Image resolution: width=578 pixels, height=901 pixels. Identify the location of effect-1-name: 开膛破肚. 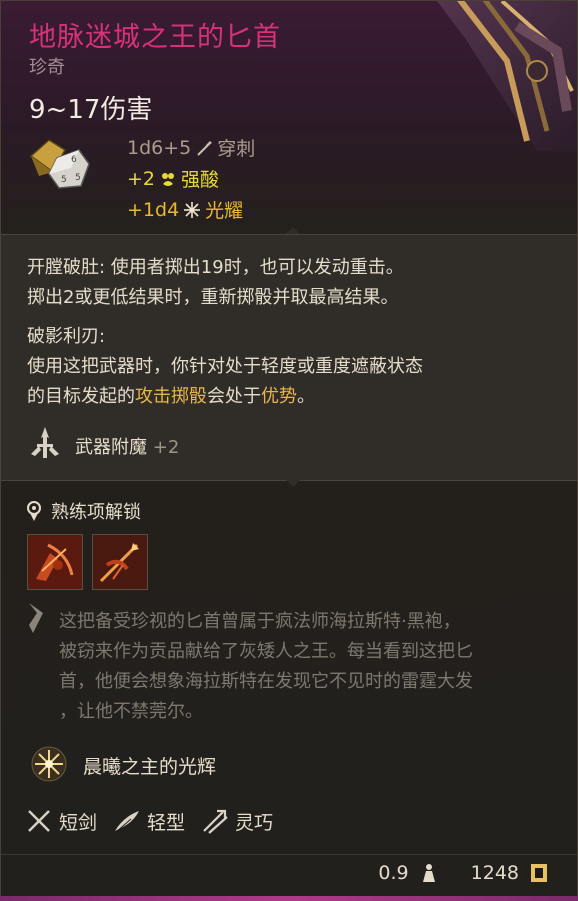
(63, 267).